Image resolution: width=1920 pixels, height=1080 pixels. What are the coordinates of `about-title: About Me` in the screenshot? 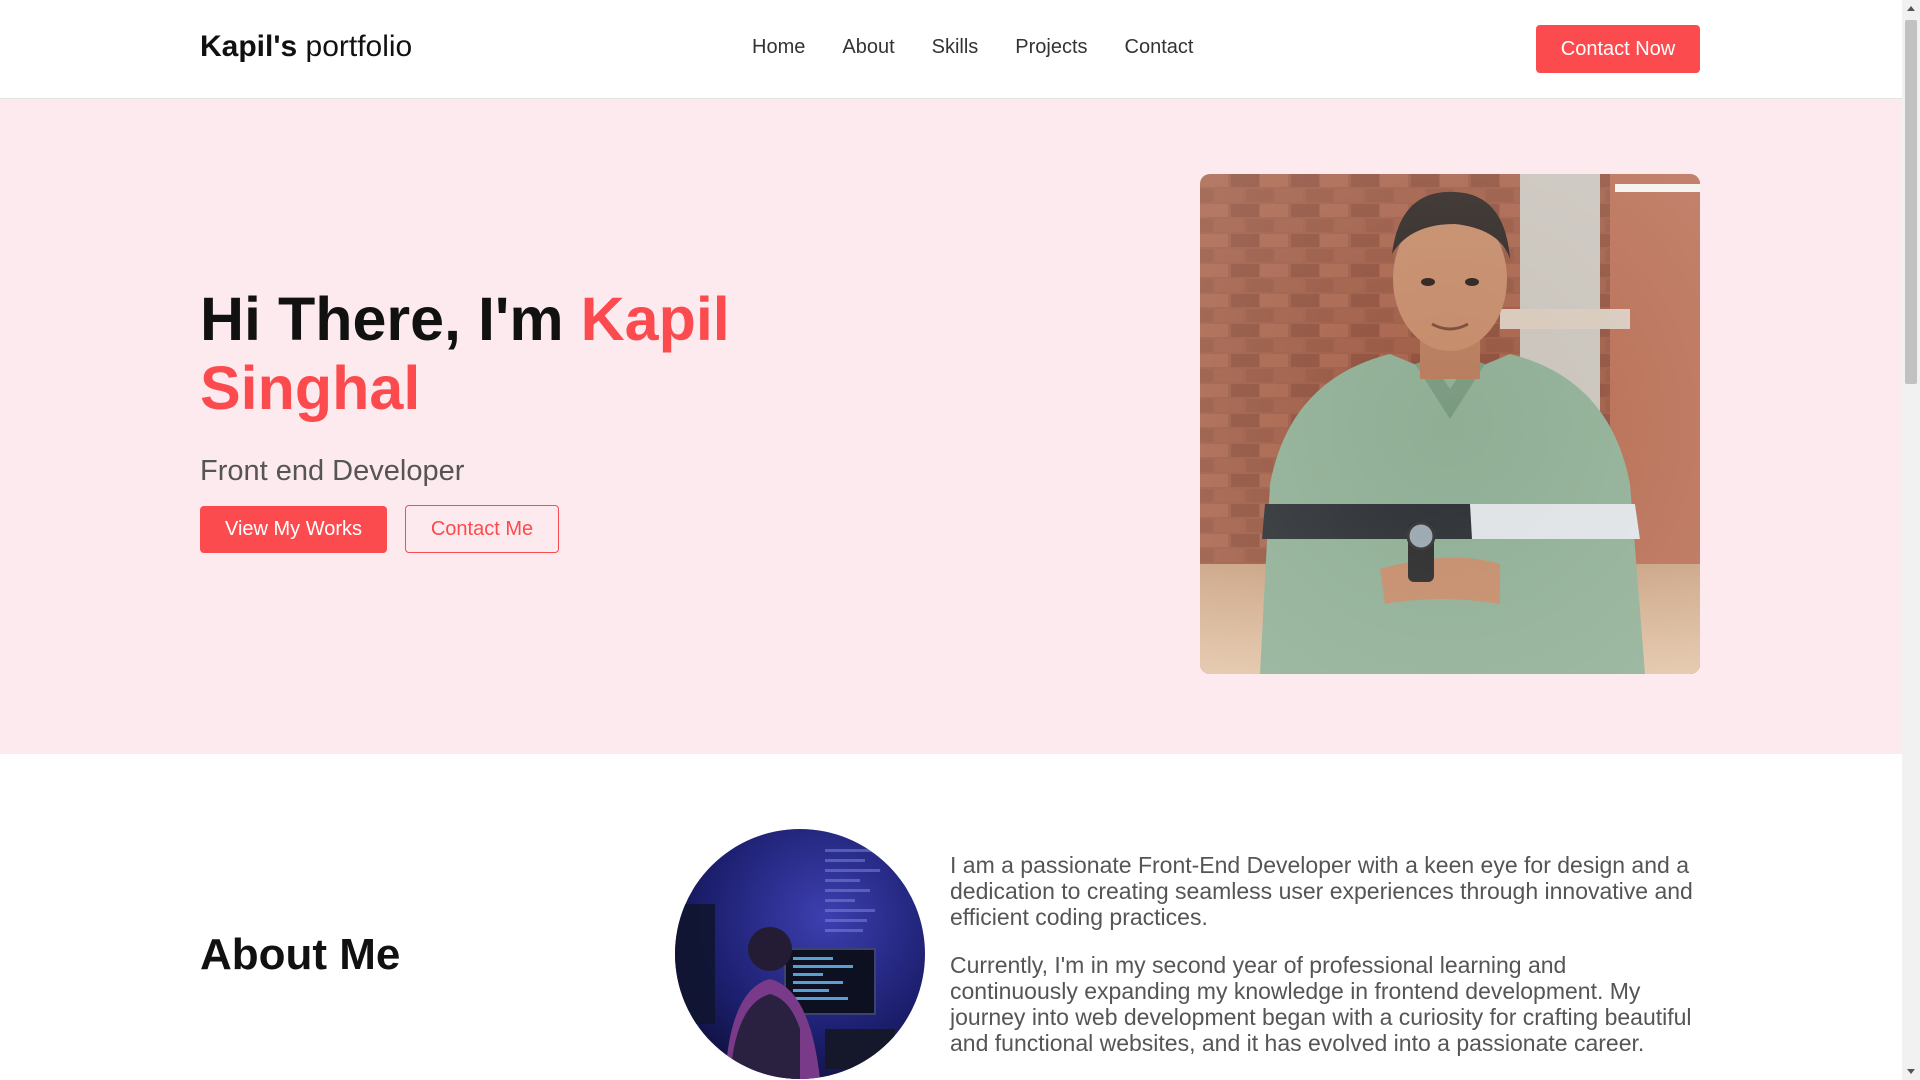 It's located at (300, 954).